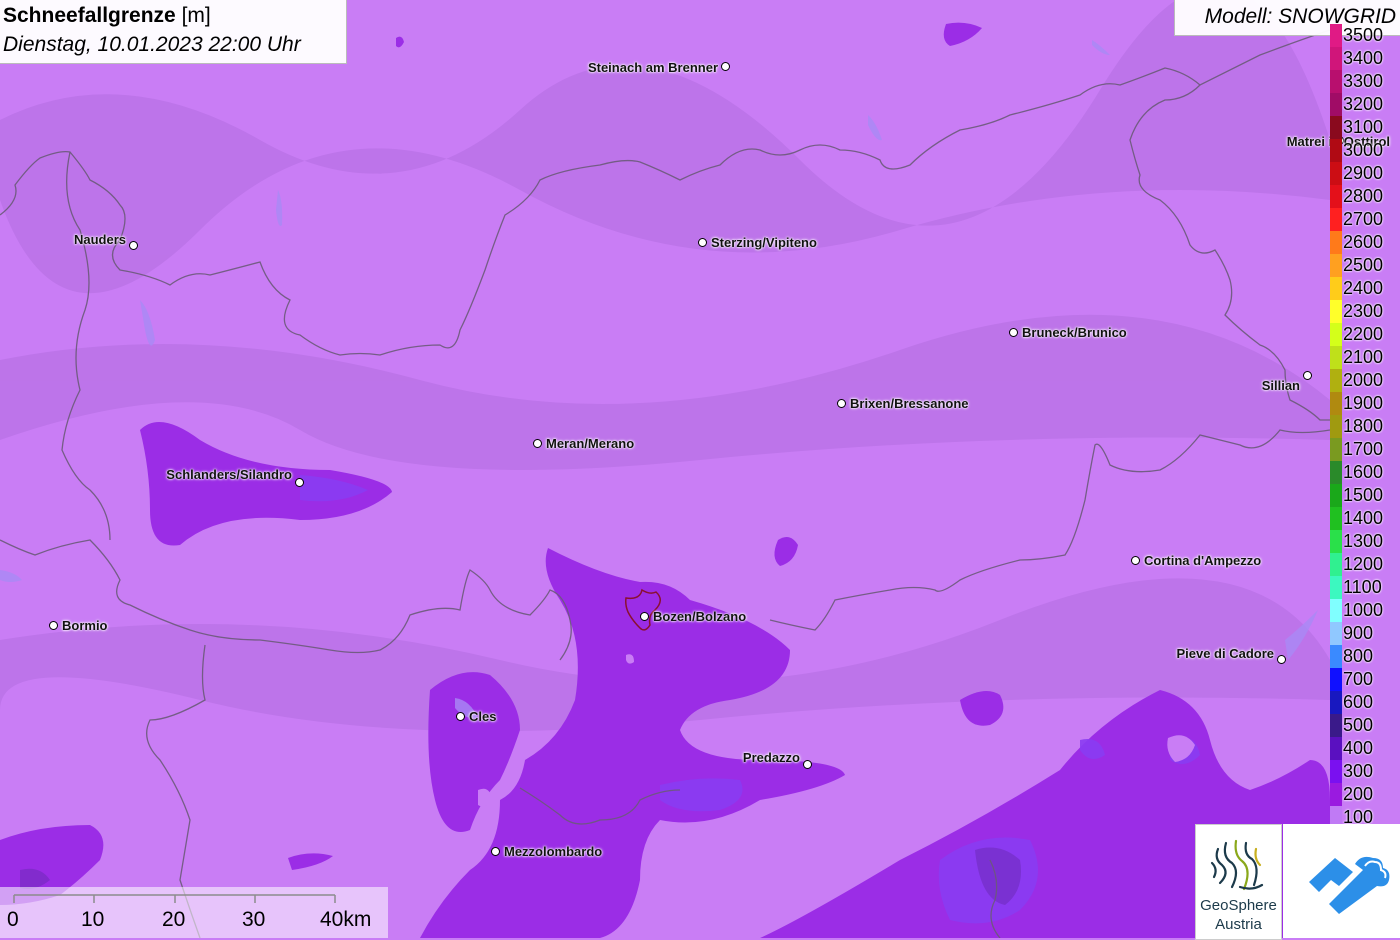  I want to click on legend-label: 2400, so click(1363, 288).